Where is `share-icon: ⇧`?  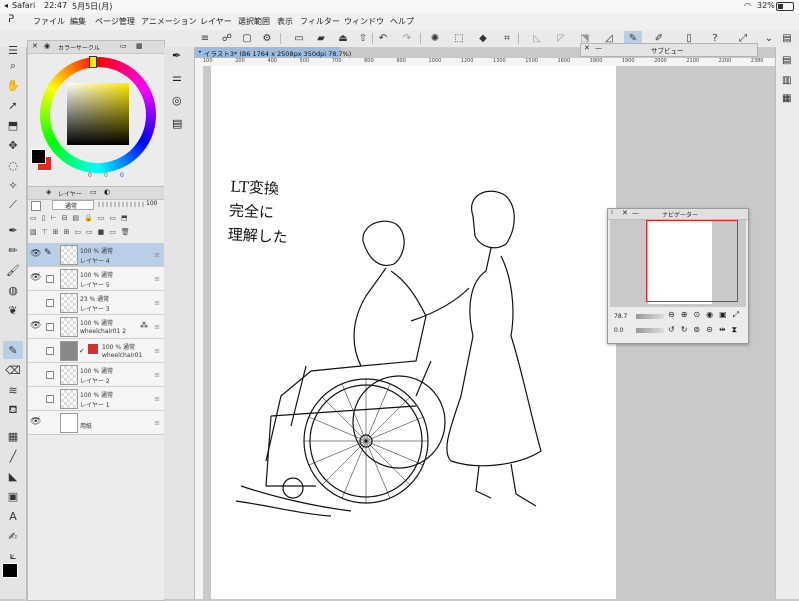
share-icon: ⇧ is located at coordinates (363, 38).